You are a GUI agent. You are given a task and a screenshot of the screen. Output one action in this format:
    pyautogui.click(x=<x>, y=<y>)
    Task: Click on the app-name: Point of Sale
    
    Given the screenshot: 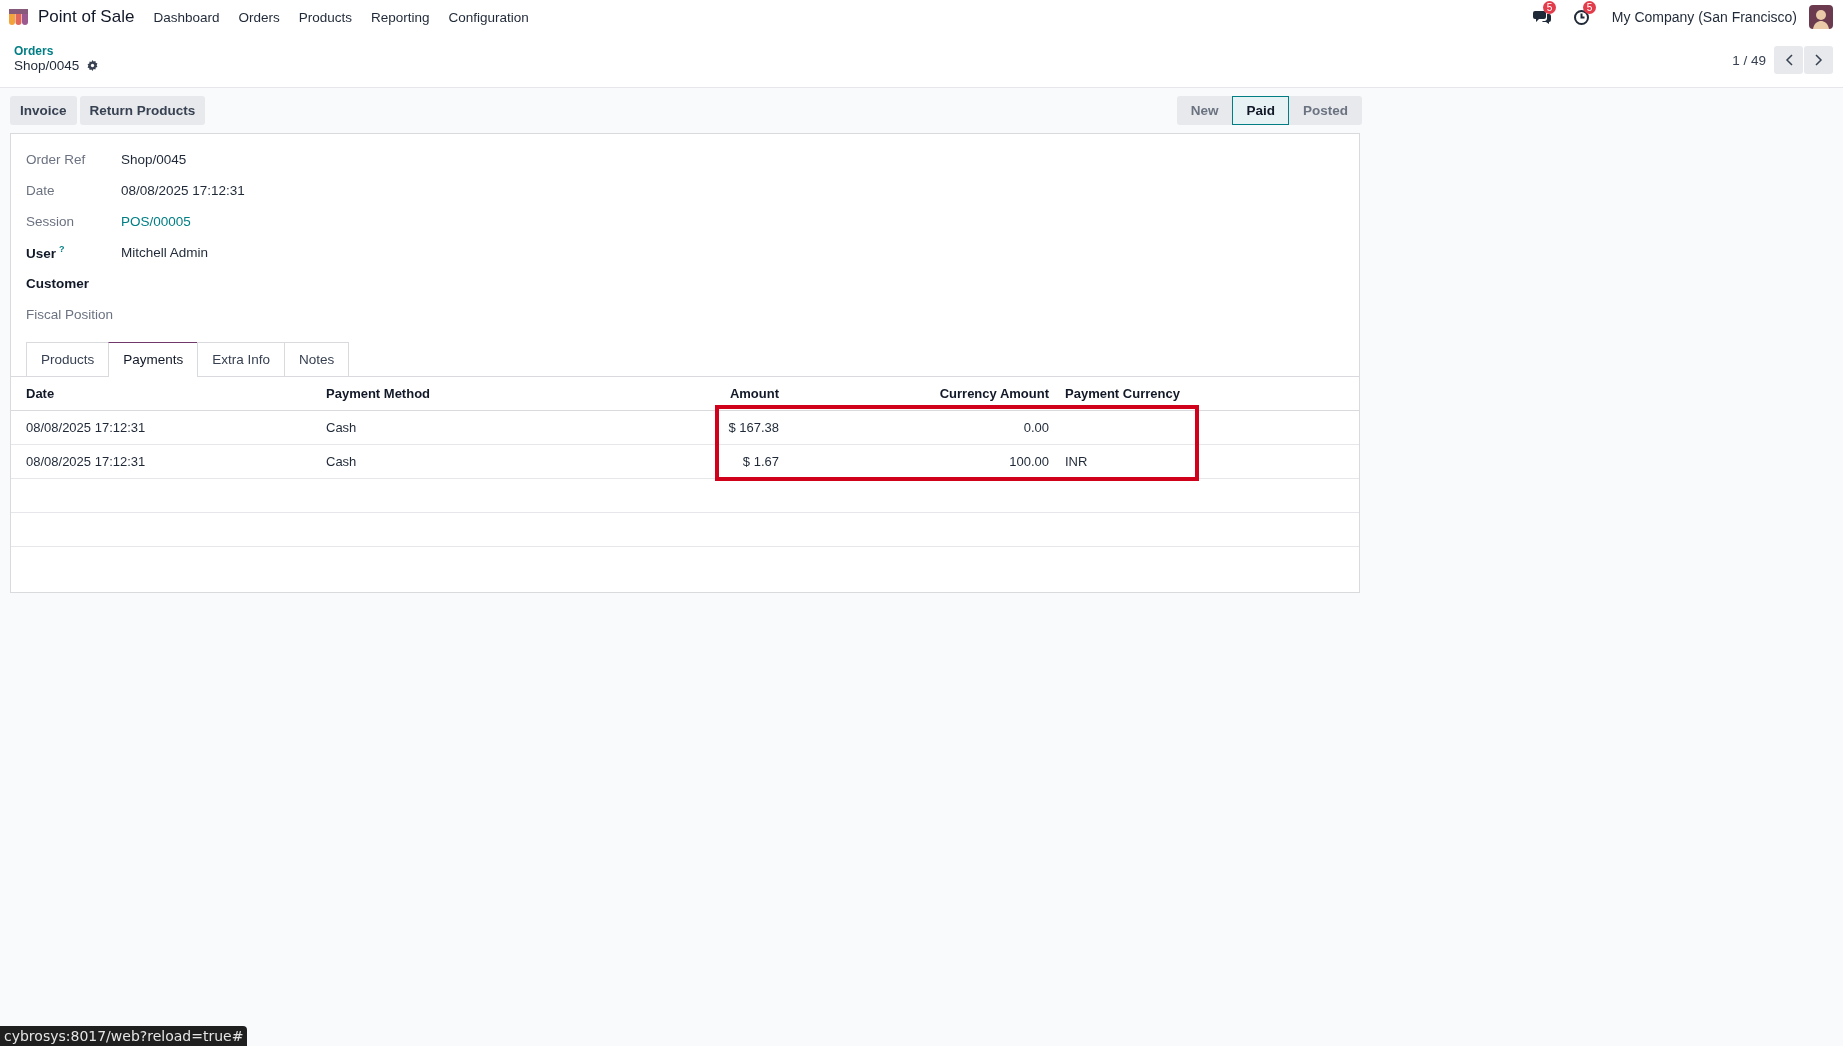 What is the action you would take?
    pyautogui.click(x=86, y=17)
    